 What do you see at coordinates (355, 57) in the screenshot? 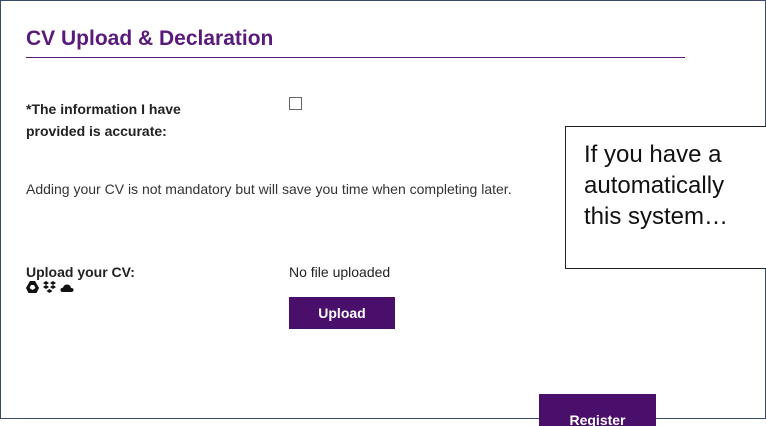
I see `title-divider` at bounding box center [355, 57].